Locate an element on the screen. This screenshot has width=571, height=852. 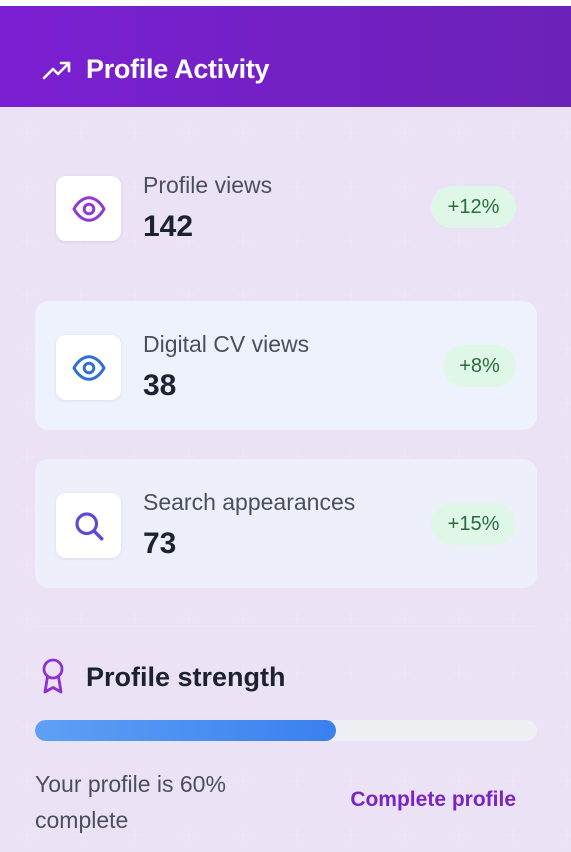
section-divider is located at coordinates (286, 626).